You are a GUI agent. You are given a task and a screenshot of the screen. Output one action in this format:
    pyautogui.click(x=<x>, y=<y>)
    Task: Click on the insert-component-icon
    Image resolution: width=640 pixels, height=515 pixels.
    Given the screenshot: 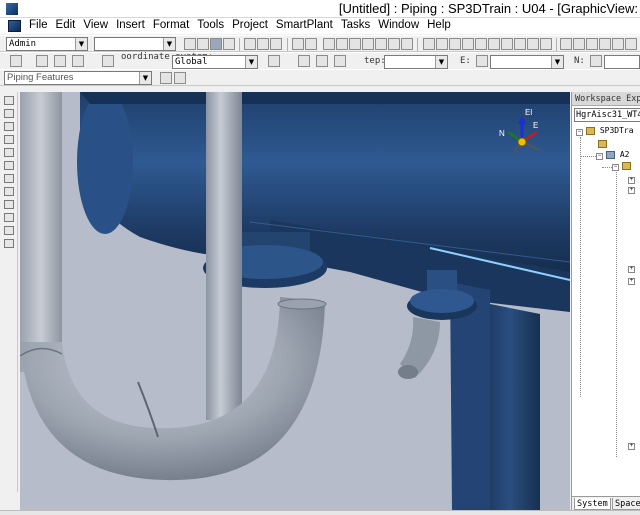 What is the action you would take?
    pyautogui.click(x=9, y=126)
    